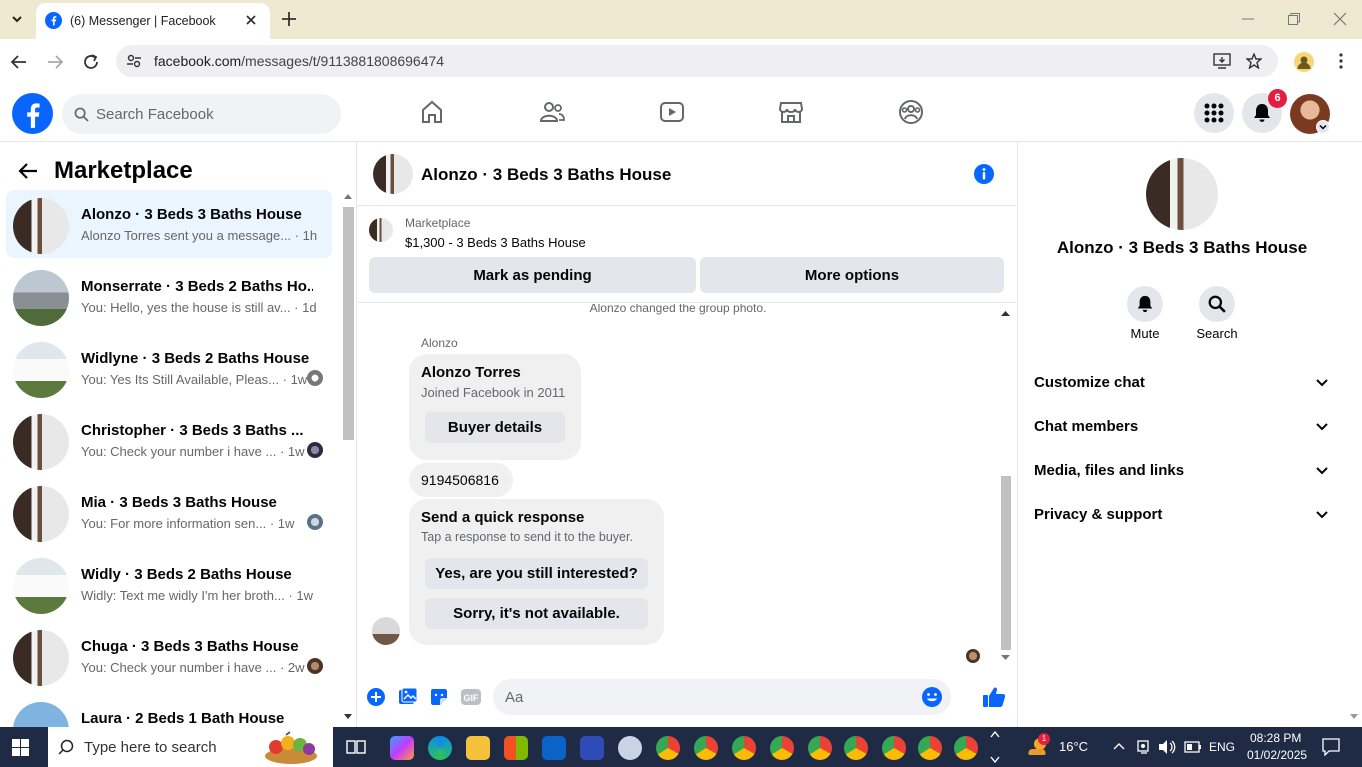 The height and width of the screenshot is (767, 1362). I want to click on mute-button: Mute, so click(1145, 313).